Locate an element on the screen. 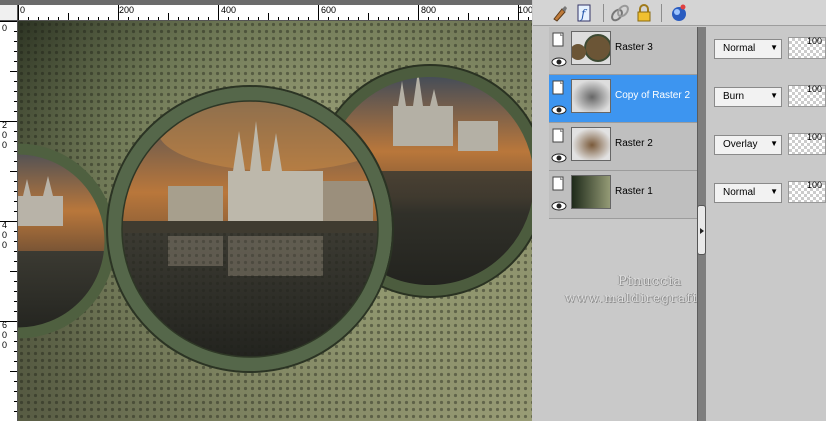 Image resolution: width=826 pixels, height=421 pixels. layer-row-raster-1: Raster 1 is located at coordinates (624, 195).